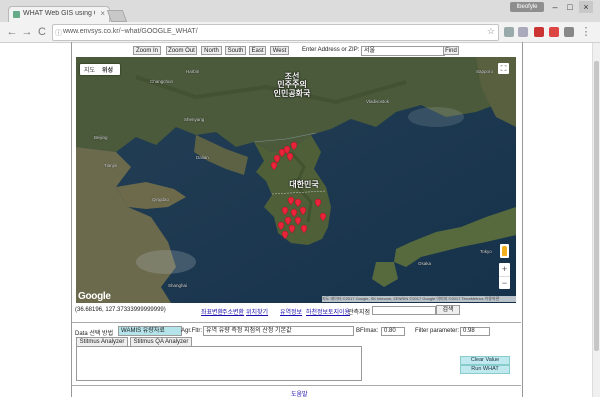 The height and width of the screenshot is (398, 600). I want to click on tab-close-icon: ×, so click(102, 13).